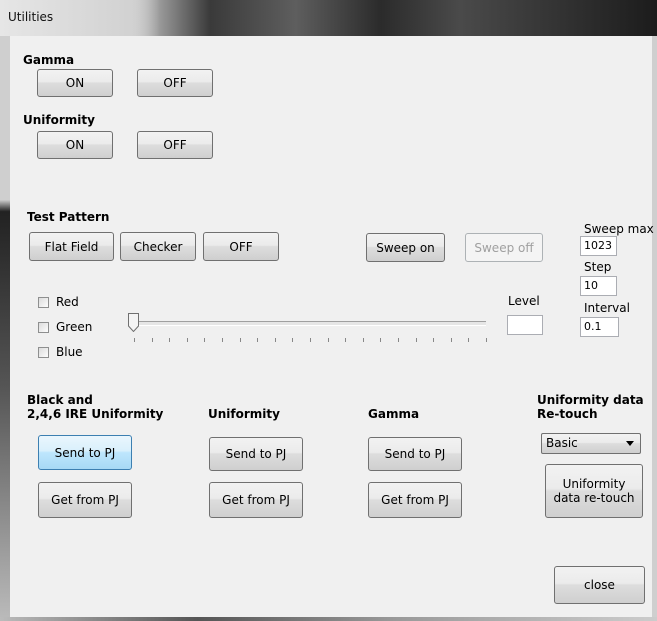 The width and height of the screenshot is (657, 621). What do you see at coordinates (31, 17) in the screenshot?
I see `window-title: Utilities` at bounding box center [31, 17].